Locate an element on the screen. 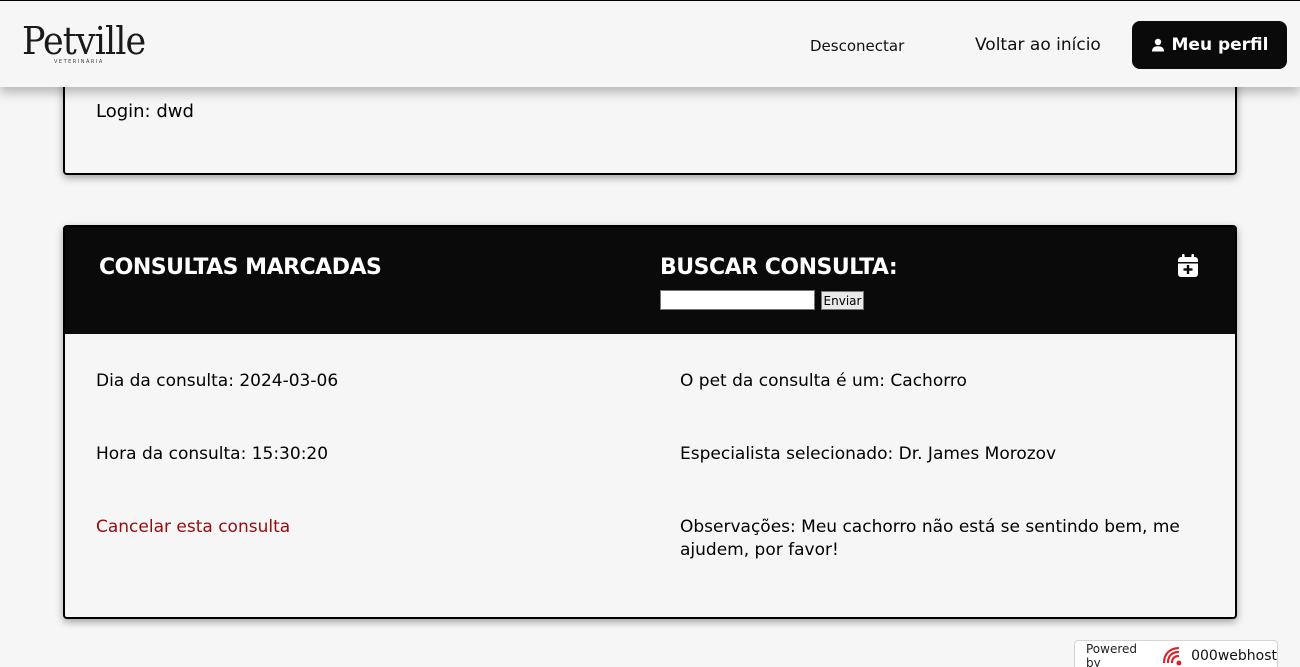 This screenshot has width=1300, height=667. search-title: BUSCAR CONSULTA: is located at coordinates (779, 267).